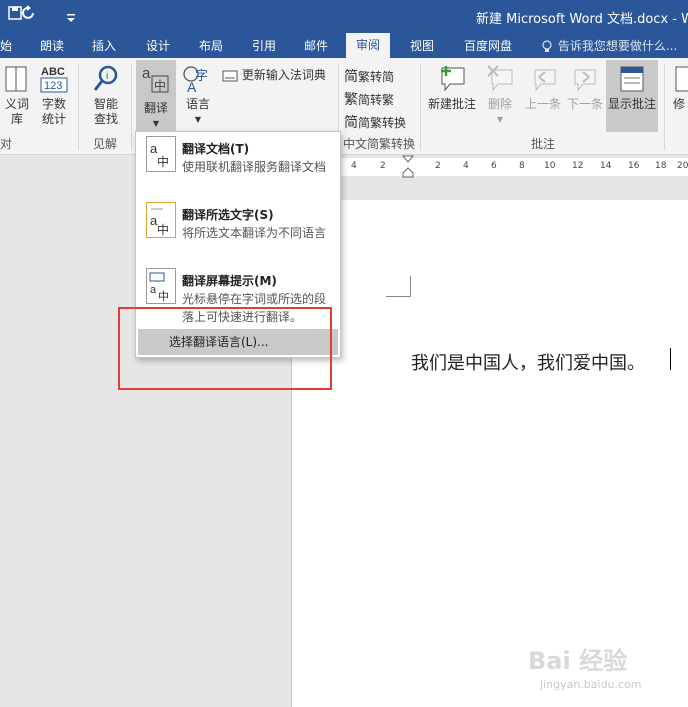 The image size is (688, 707). What do you see at coordinates (351, 123) in the screenshot?
I see `convert-icon: 简` at bounding box center [351, 123].